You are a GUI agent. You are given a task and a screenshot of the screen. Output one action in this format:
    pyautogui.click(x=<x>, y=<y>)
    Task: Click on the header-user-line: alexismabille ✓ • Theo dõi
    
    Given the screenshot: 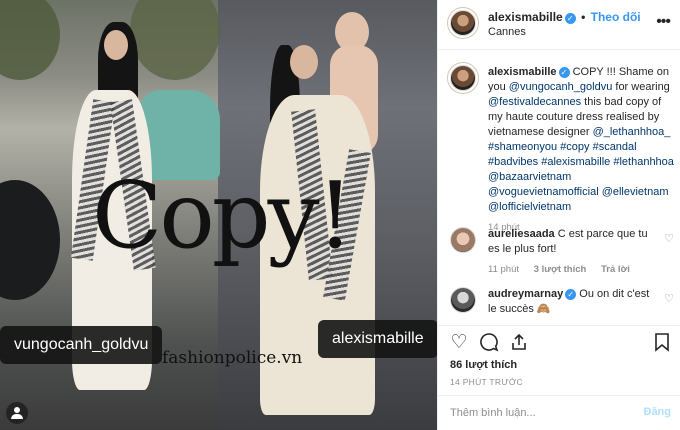 What is the action you would take?
    pyautogui.click(x=564, y=17)
    